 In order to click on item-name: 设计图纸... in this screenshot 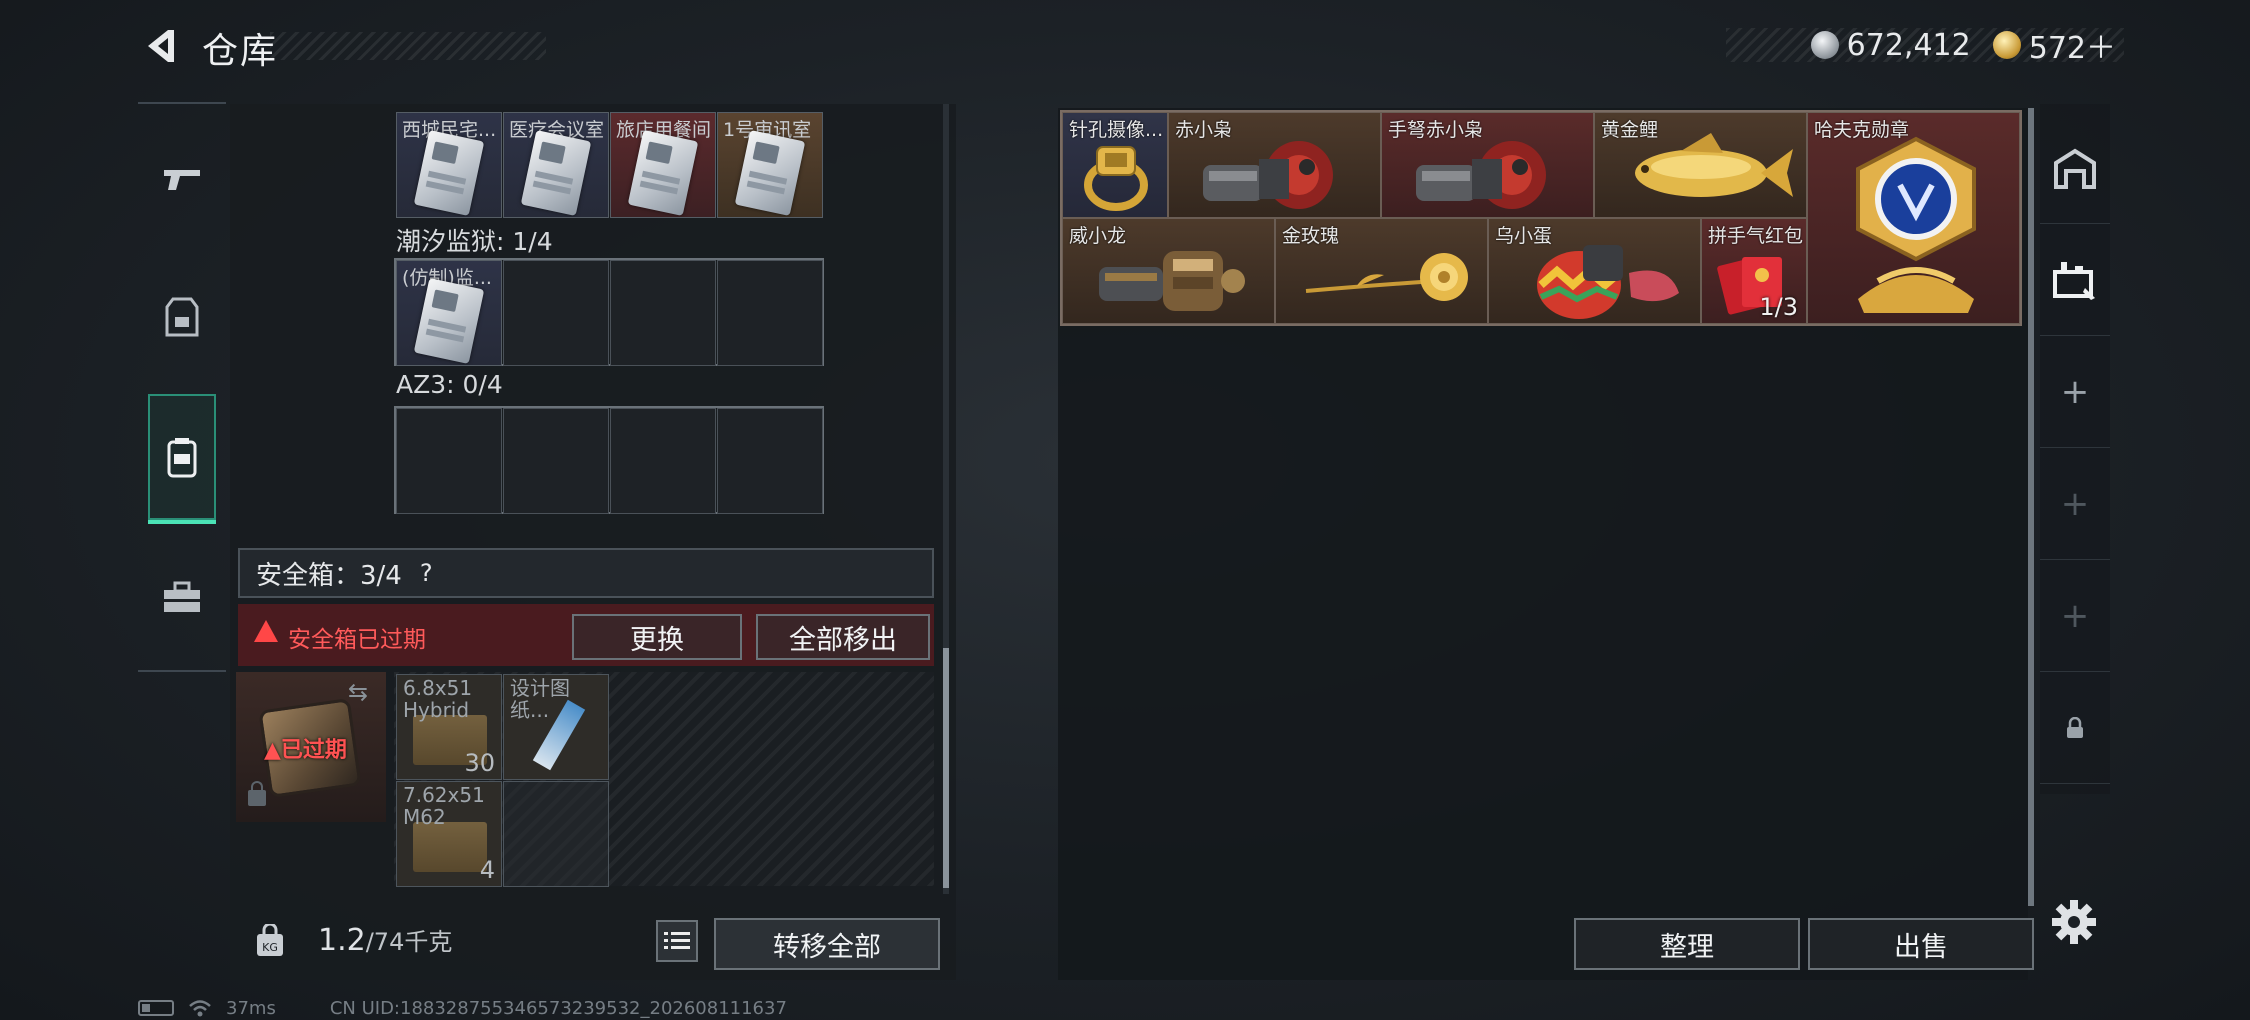, I will do `click(540, 699)`.